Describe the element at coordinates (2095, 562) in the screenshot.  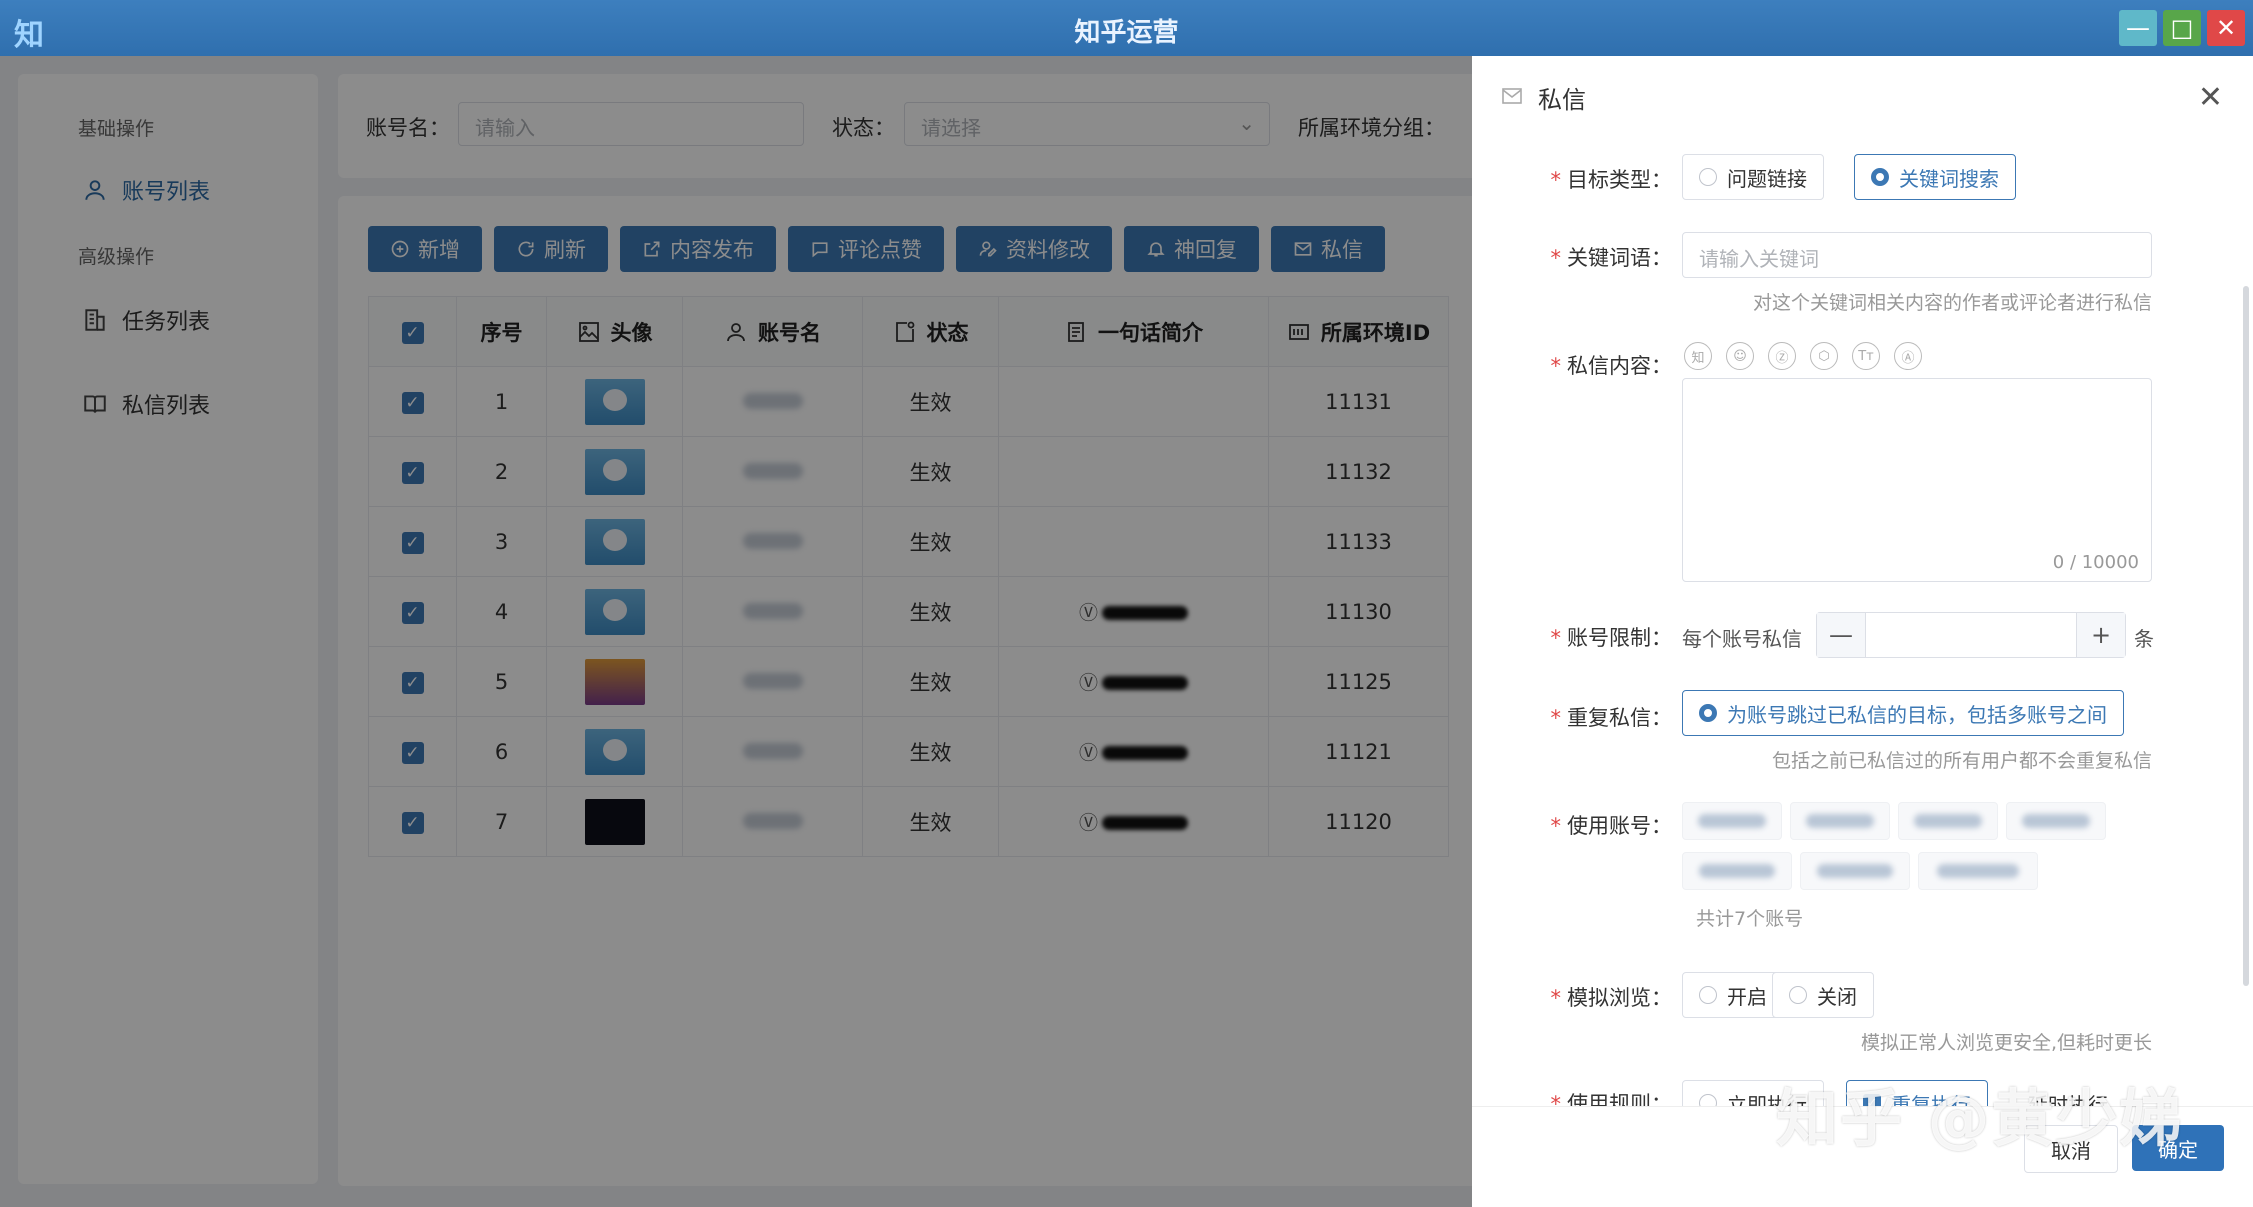
I see `char-counter: 0 / 10000` at that location.